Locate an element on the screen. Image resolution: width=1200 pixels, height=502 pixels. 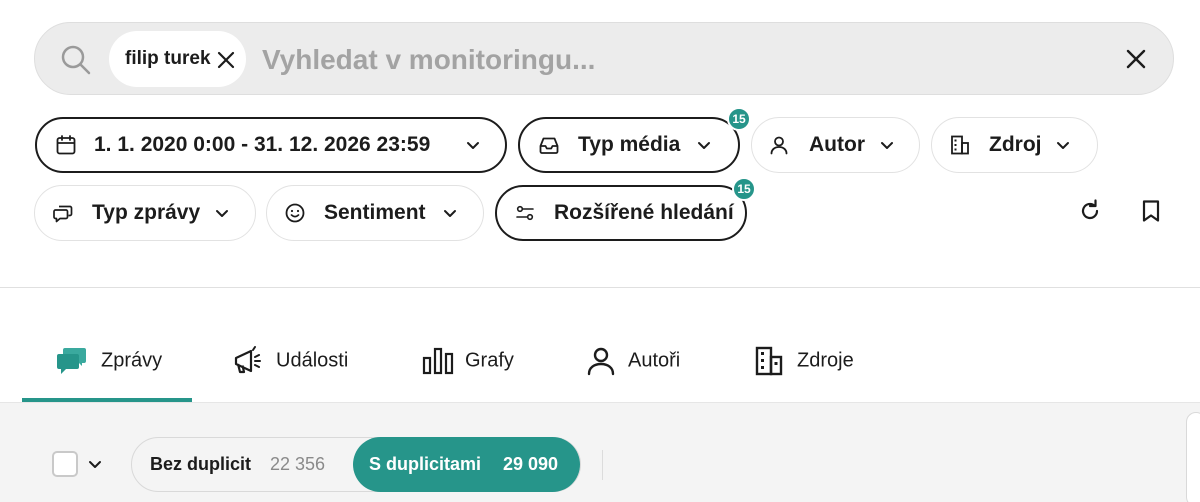
search-input is located at coordinates (672, 60).